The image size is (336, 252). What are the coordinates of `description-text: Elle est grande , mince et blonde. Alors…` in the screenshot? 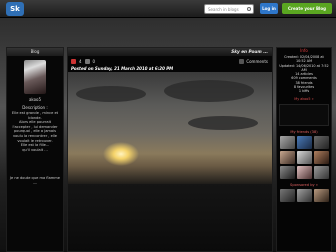 It's located at (35, 131).